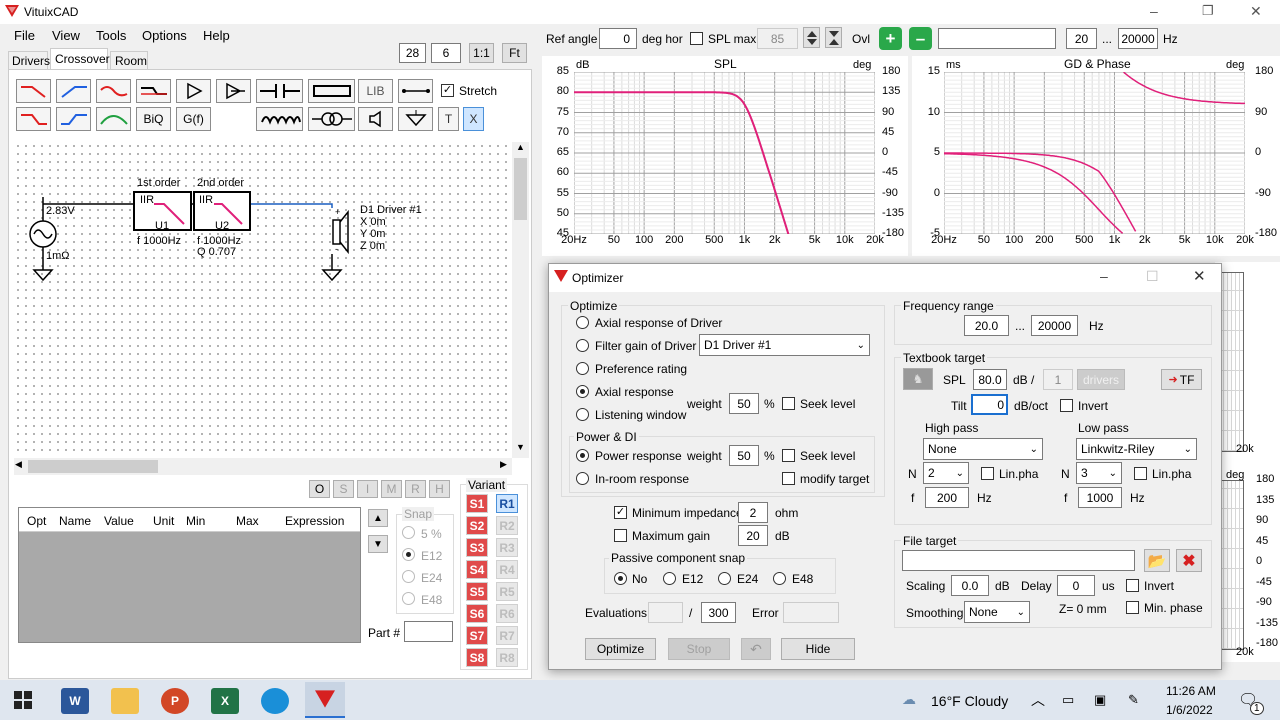 The width and height of the screenshot is (1280, 720). What do you see at coordinates (784, 345) in the screenshot?
I see `driver-select: D1 Driver #1 ⌄` at bounding box center [784, 345].